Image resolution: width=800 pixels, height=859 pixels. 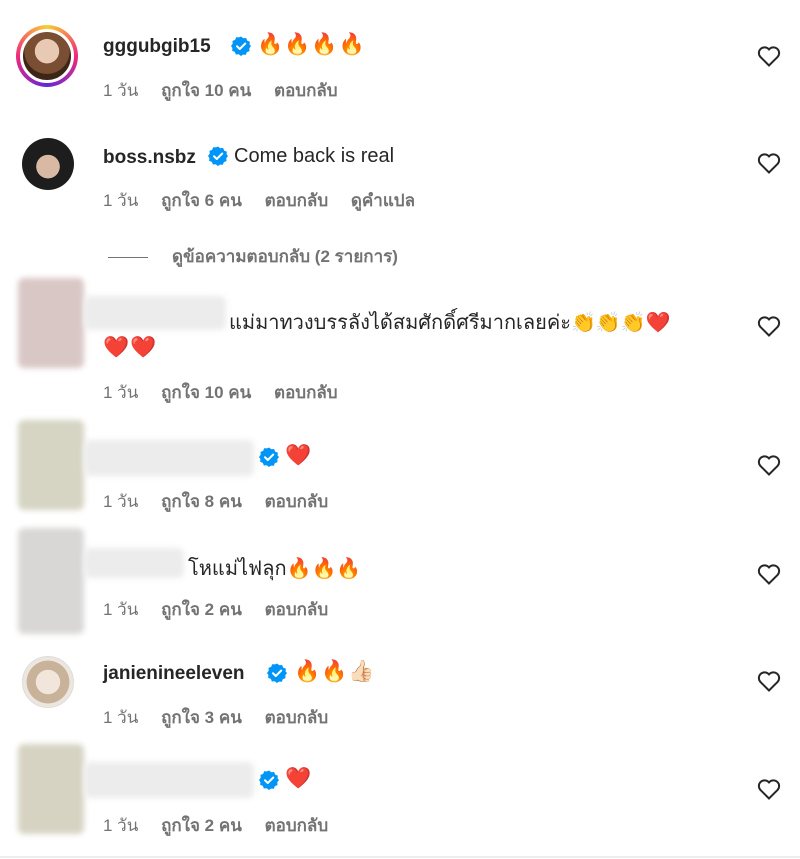 What do you see at coordinates (128, 258) in the screenshot?
I see `replies-divider` at bounding box center [128, 258].